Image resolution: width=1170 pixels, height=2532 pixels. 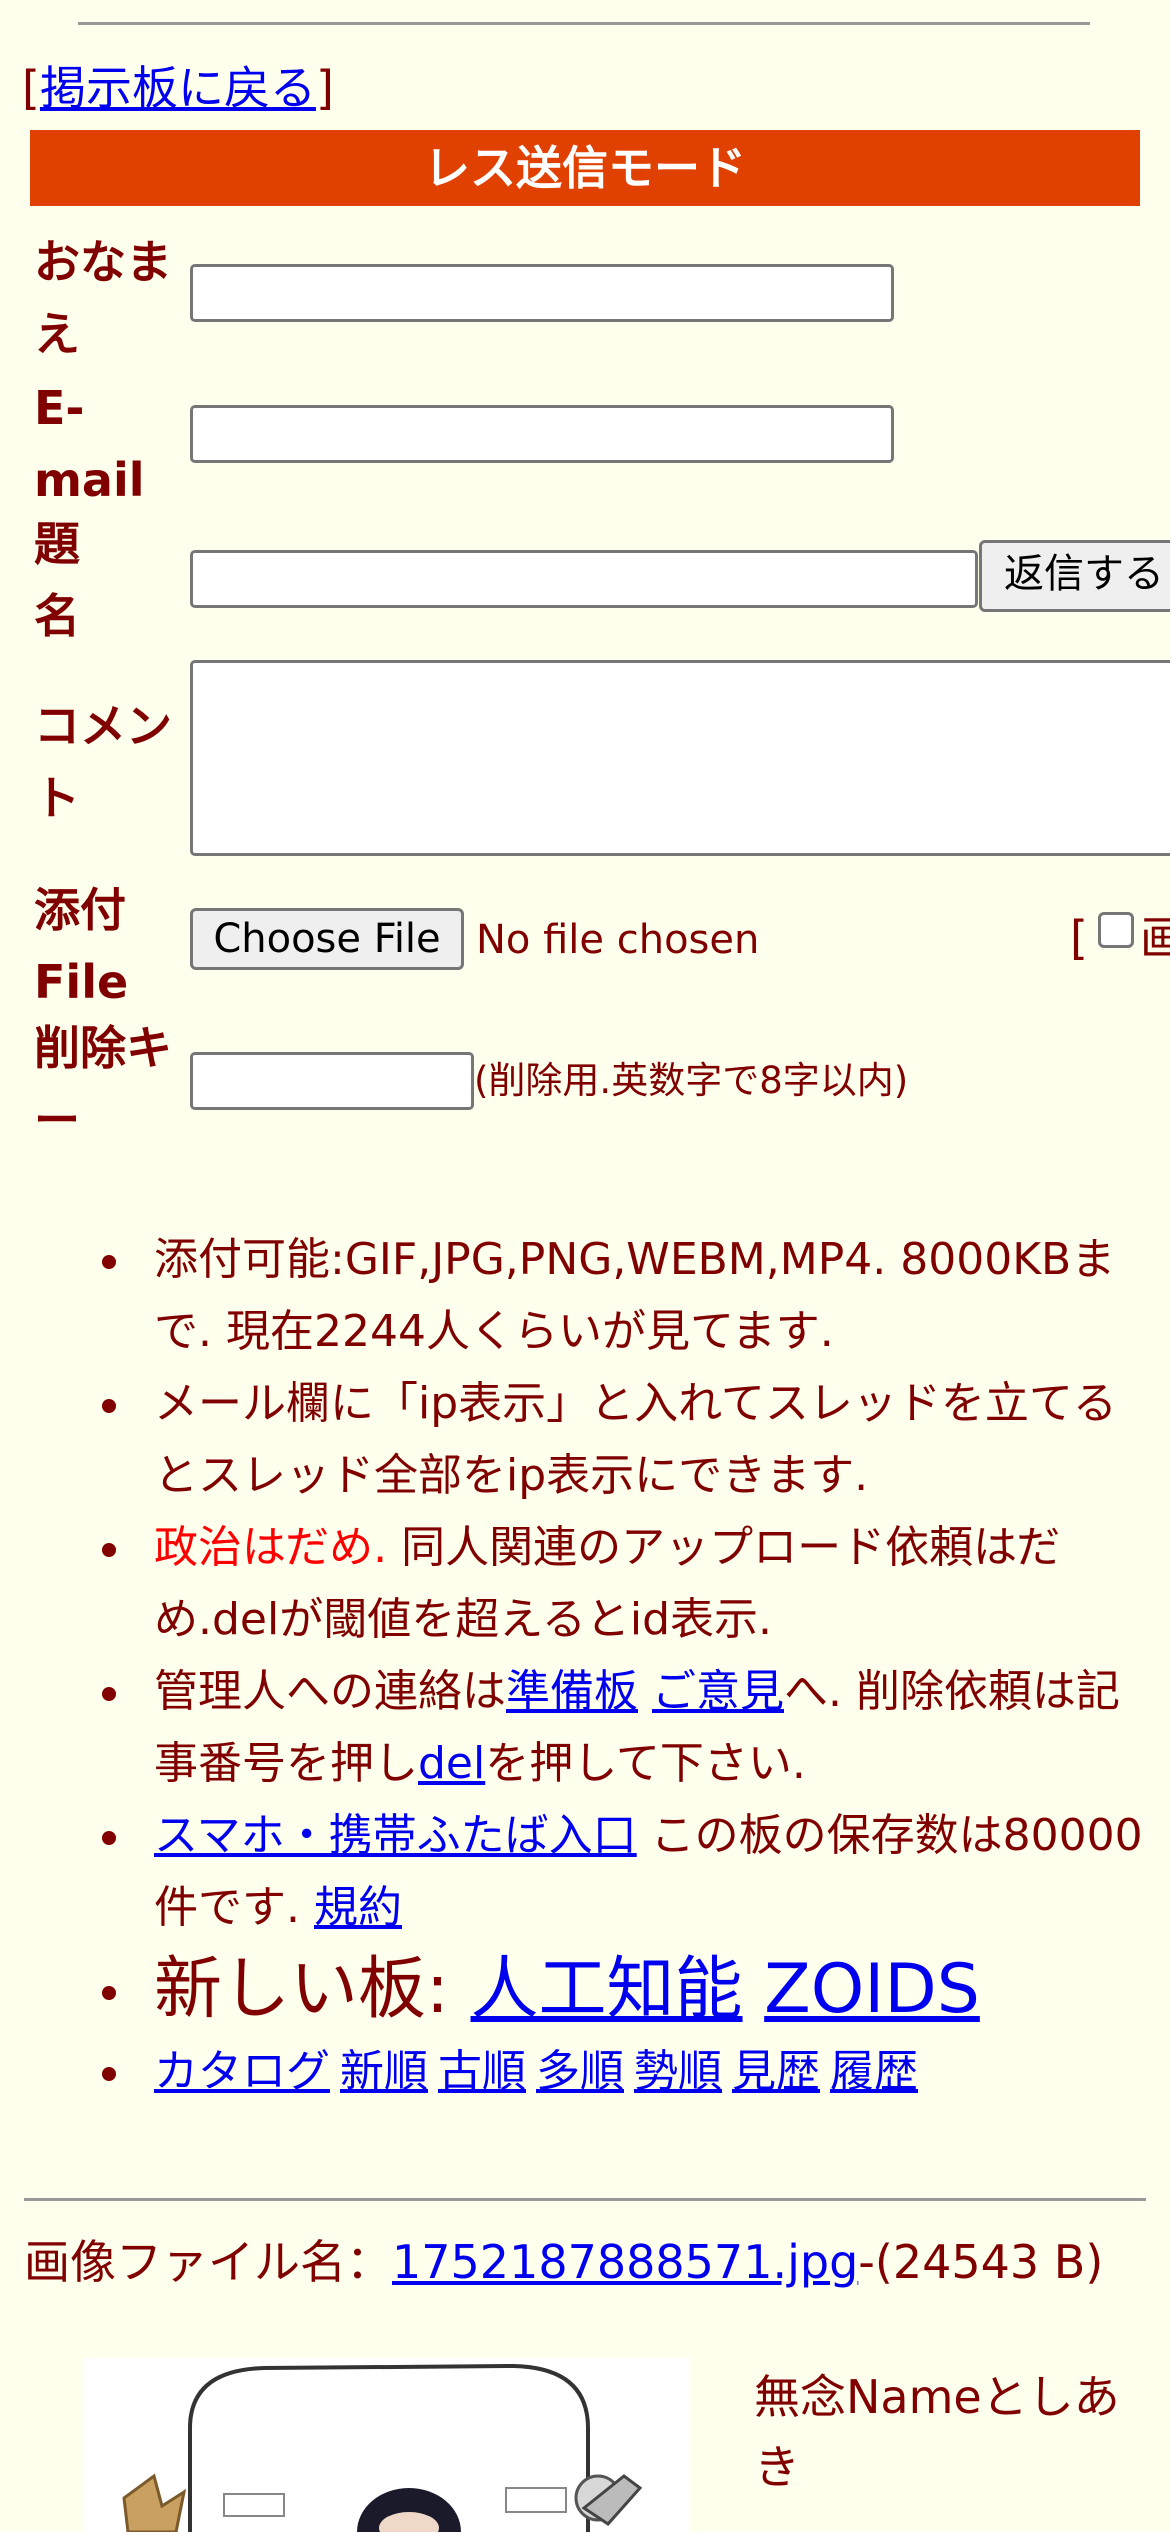 I want to click on delete-key-input, so click(x=332, y=1081).